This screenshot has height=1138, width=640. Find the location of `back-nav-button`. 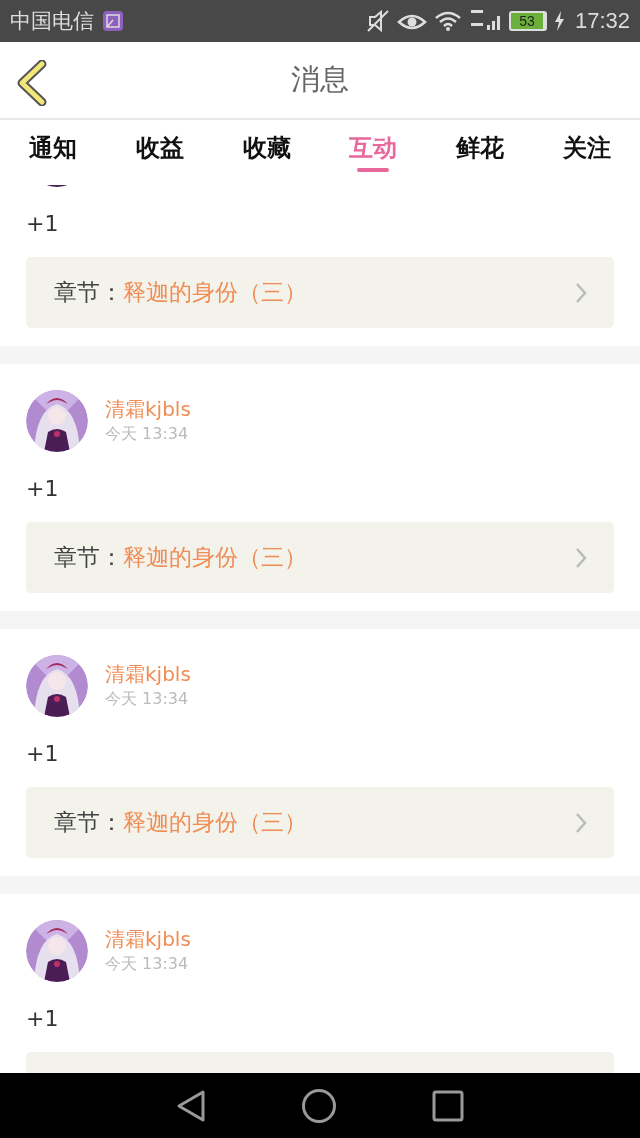

back-nav-button is located at coordinates (191, 1105).